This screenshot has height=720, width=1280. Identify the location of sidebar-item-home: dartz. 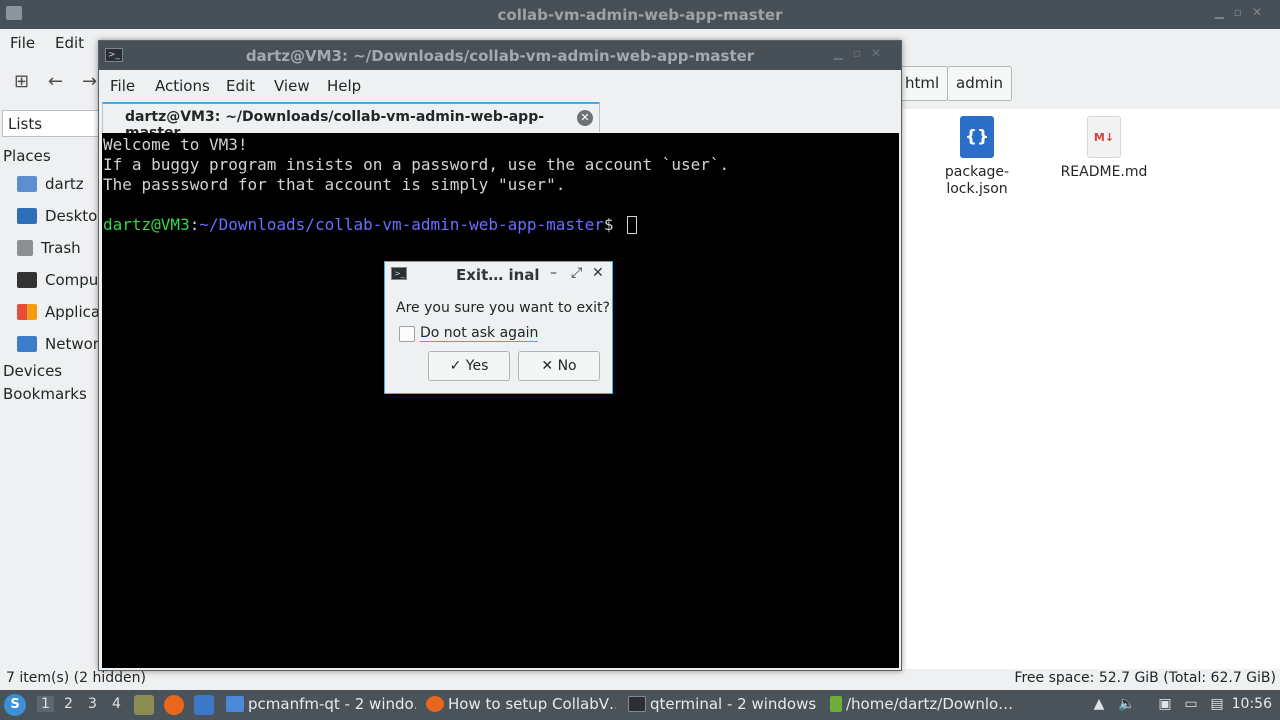
(50, 186).